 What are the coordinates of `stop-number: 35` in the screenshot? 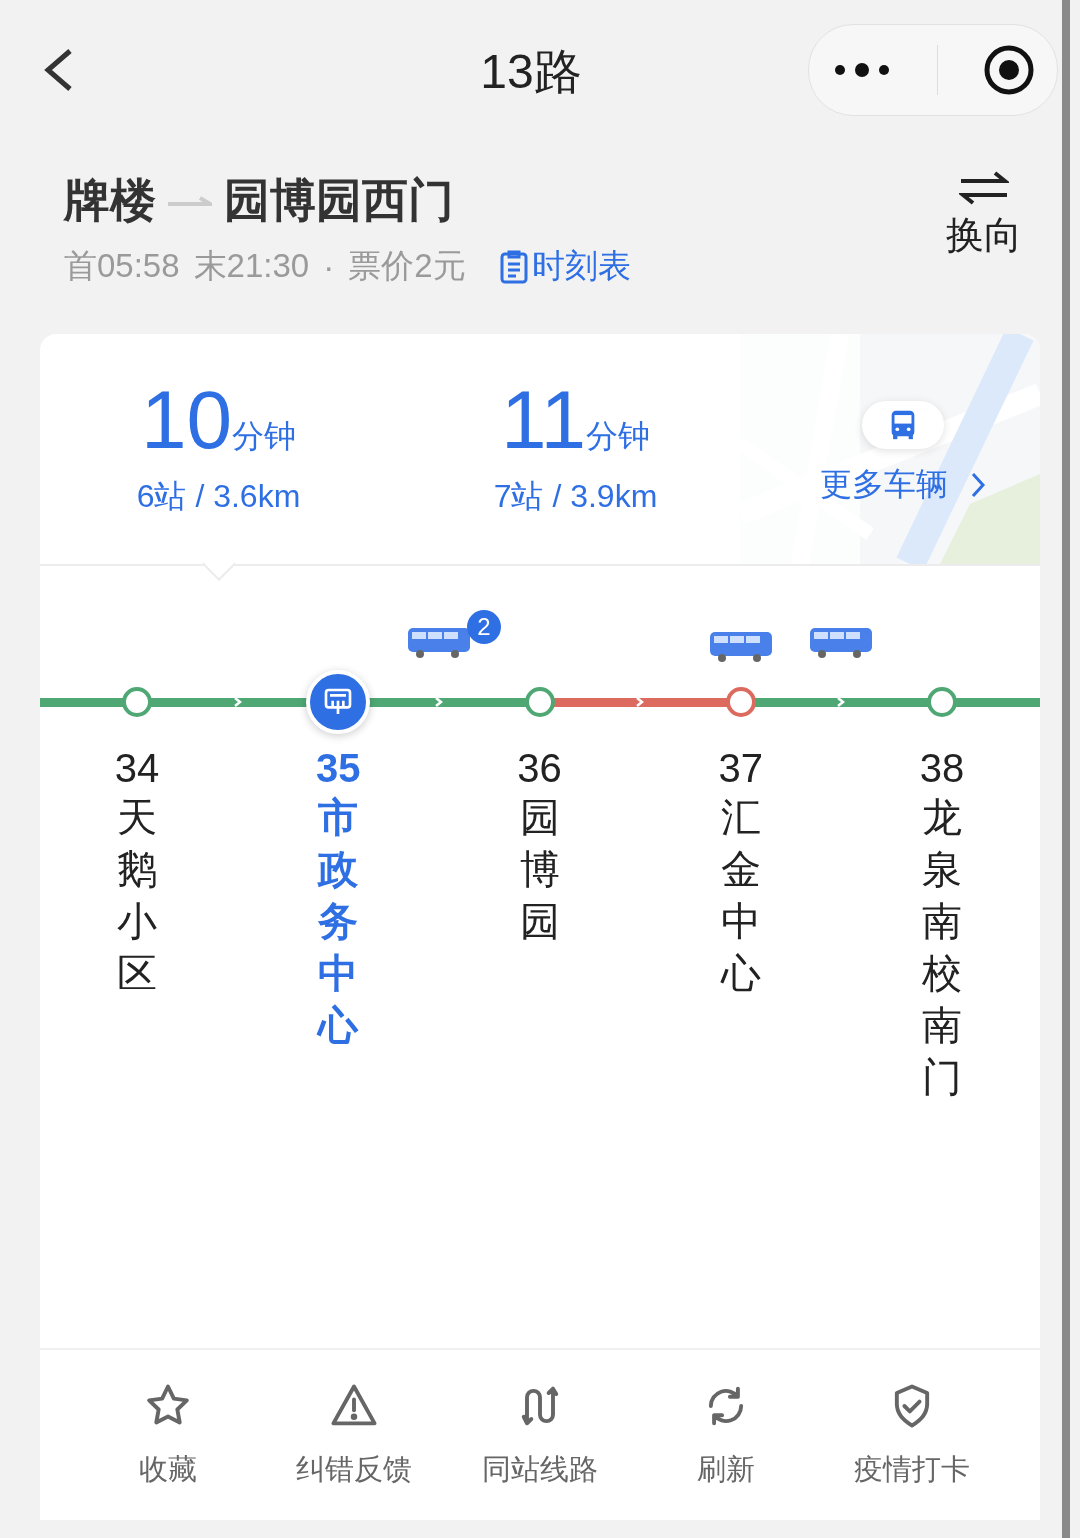 It's located at (338, 768).